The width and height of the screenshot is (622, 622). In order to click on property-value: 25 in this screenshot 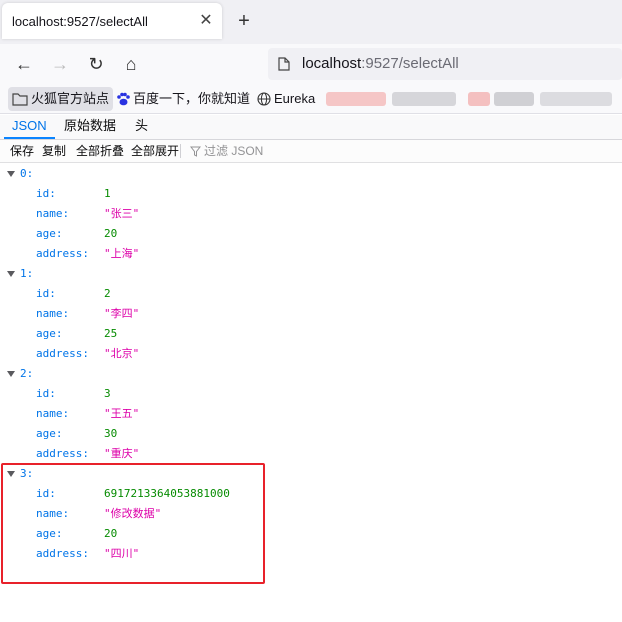, I will do `click(111, 333)`.